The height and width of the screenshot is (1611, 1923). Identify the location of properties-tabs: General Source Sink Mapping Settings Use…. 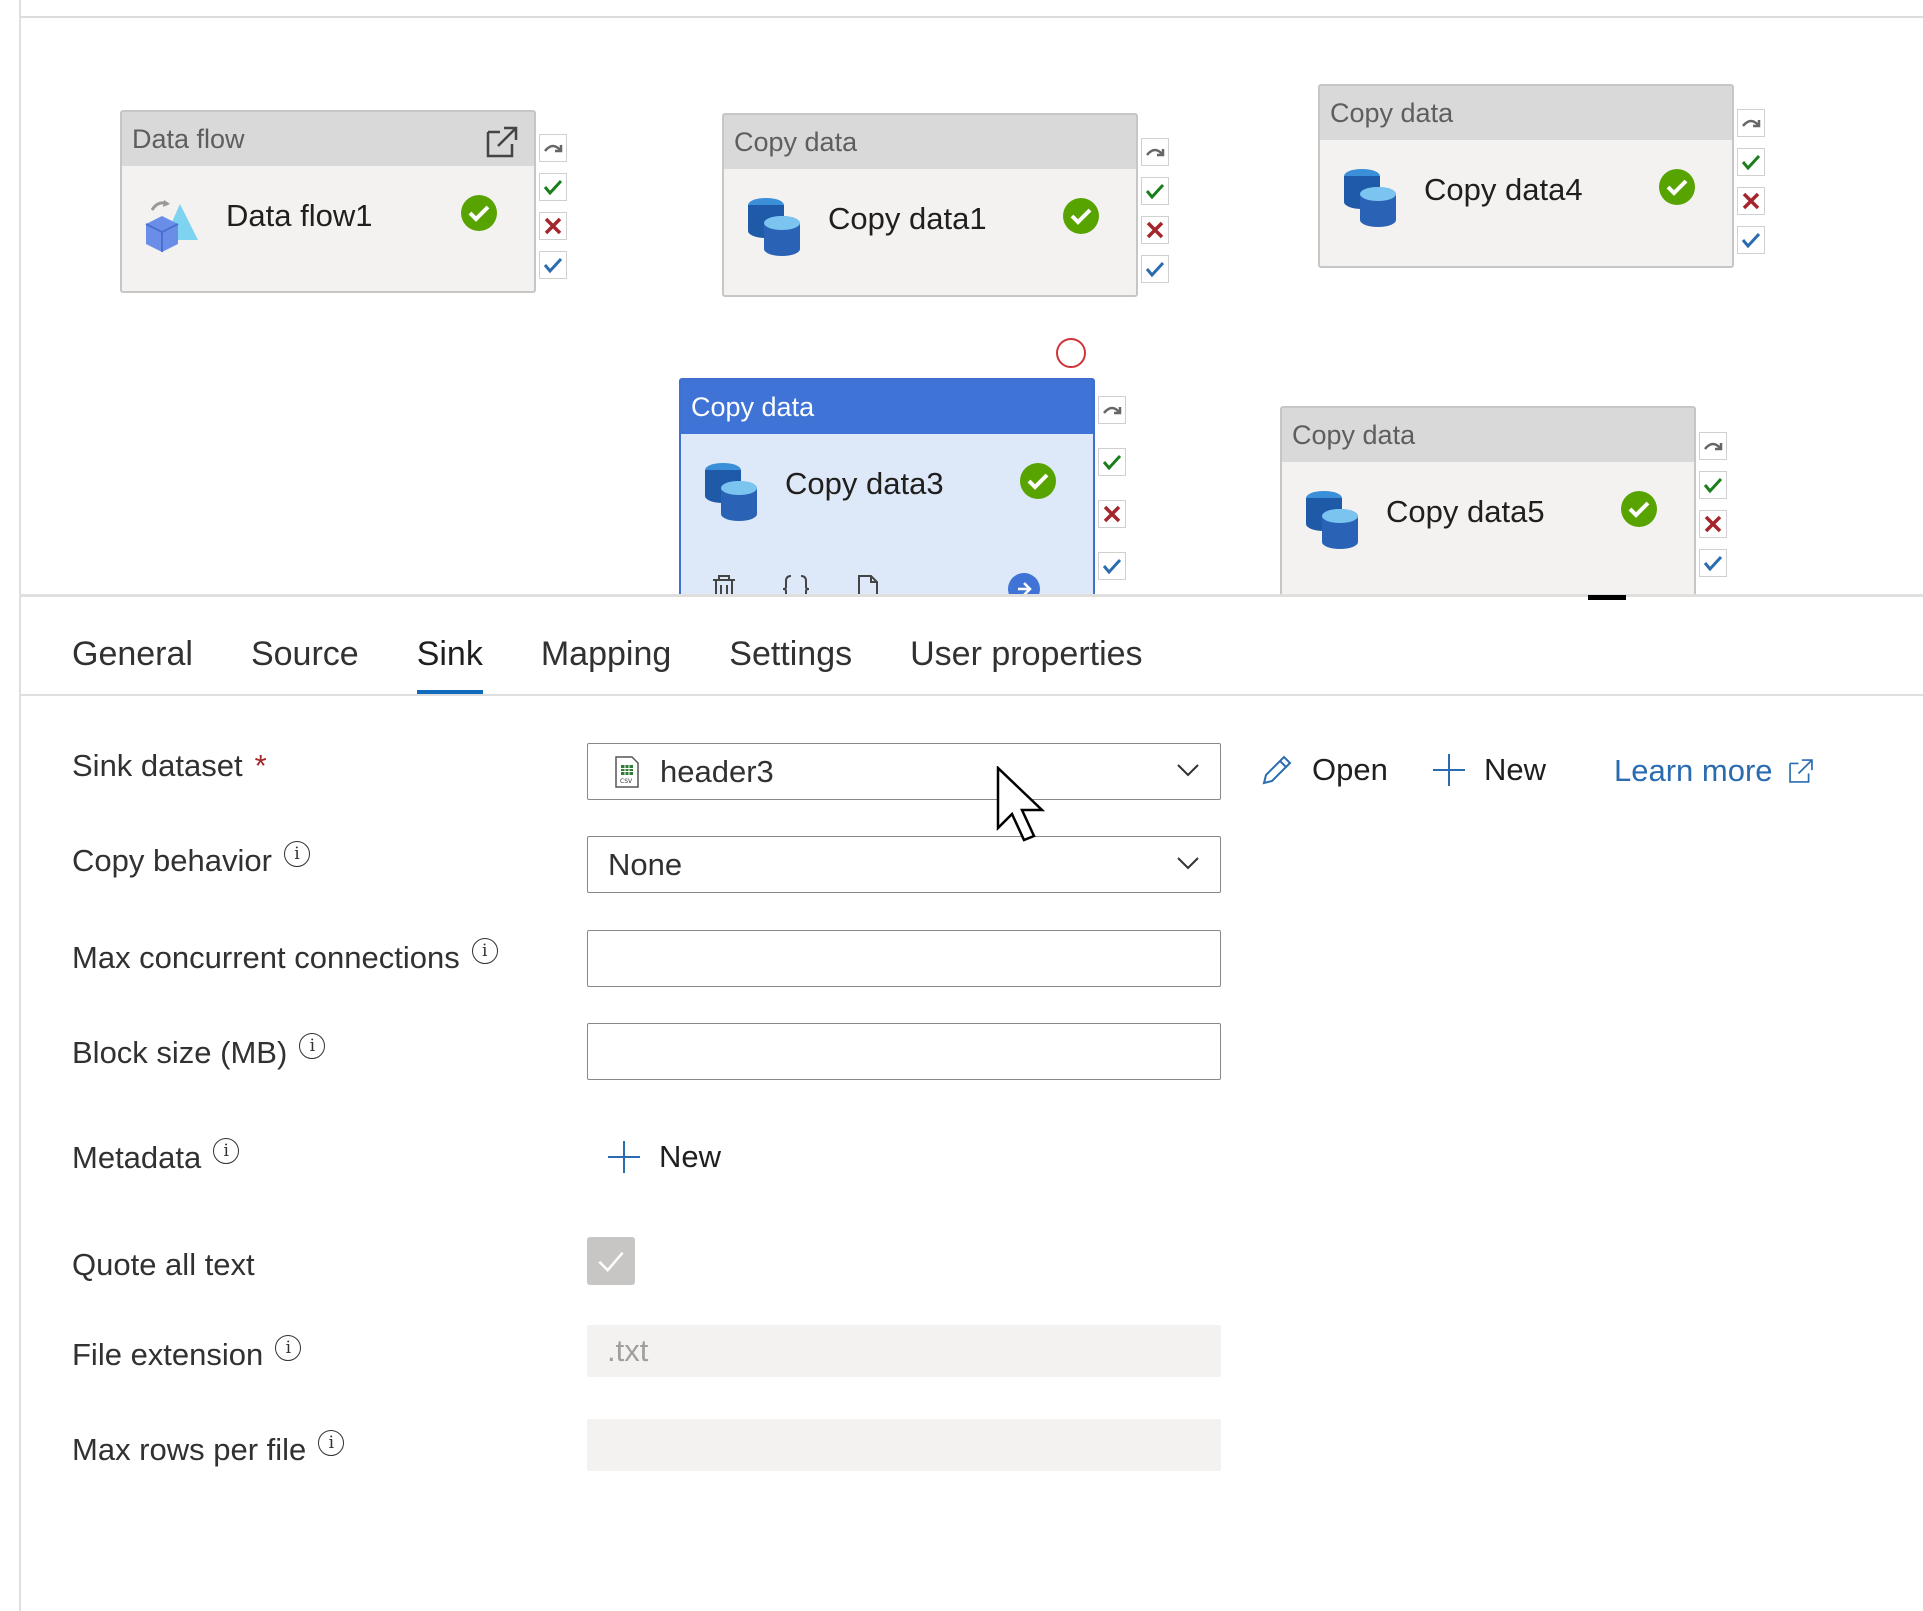
(636, 659).